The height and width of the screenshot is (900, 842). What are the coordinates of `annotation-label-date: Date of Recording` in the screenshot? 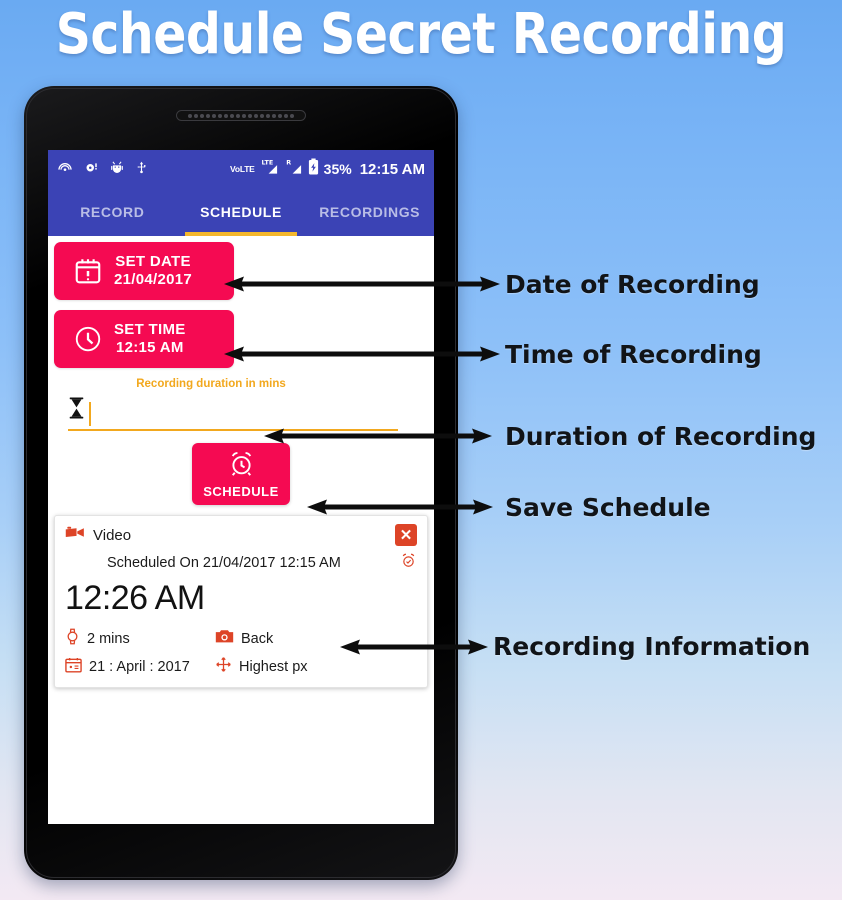 It's located at (632, 284).